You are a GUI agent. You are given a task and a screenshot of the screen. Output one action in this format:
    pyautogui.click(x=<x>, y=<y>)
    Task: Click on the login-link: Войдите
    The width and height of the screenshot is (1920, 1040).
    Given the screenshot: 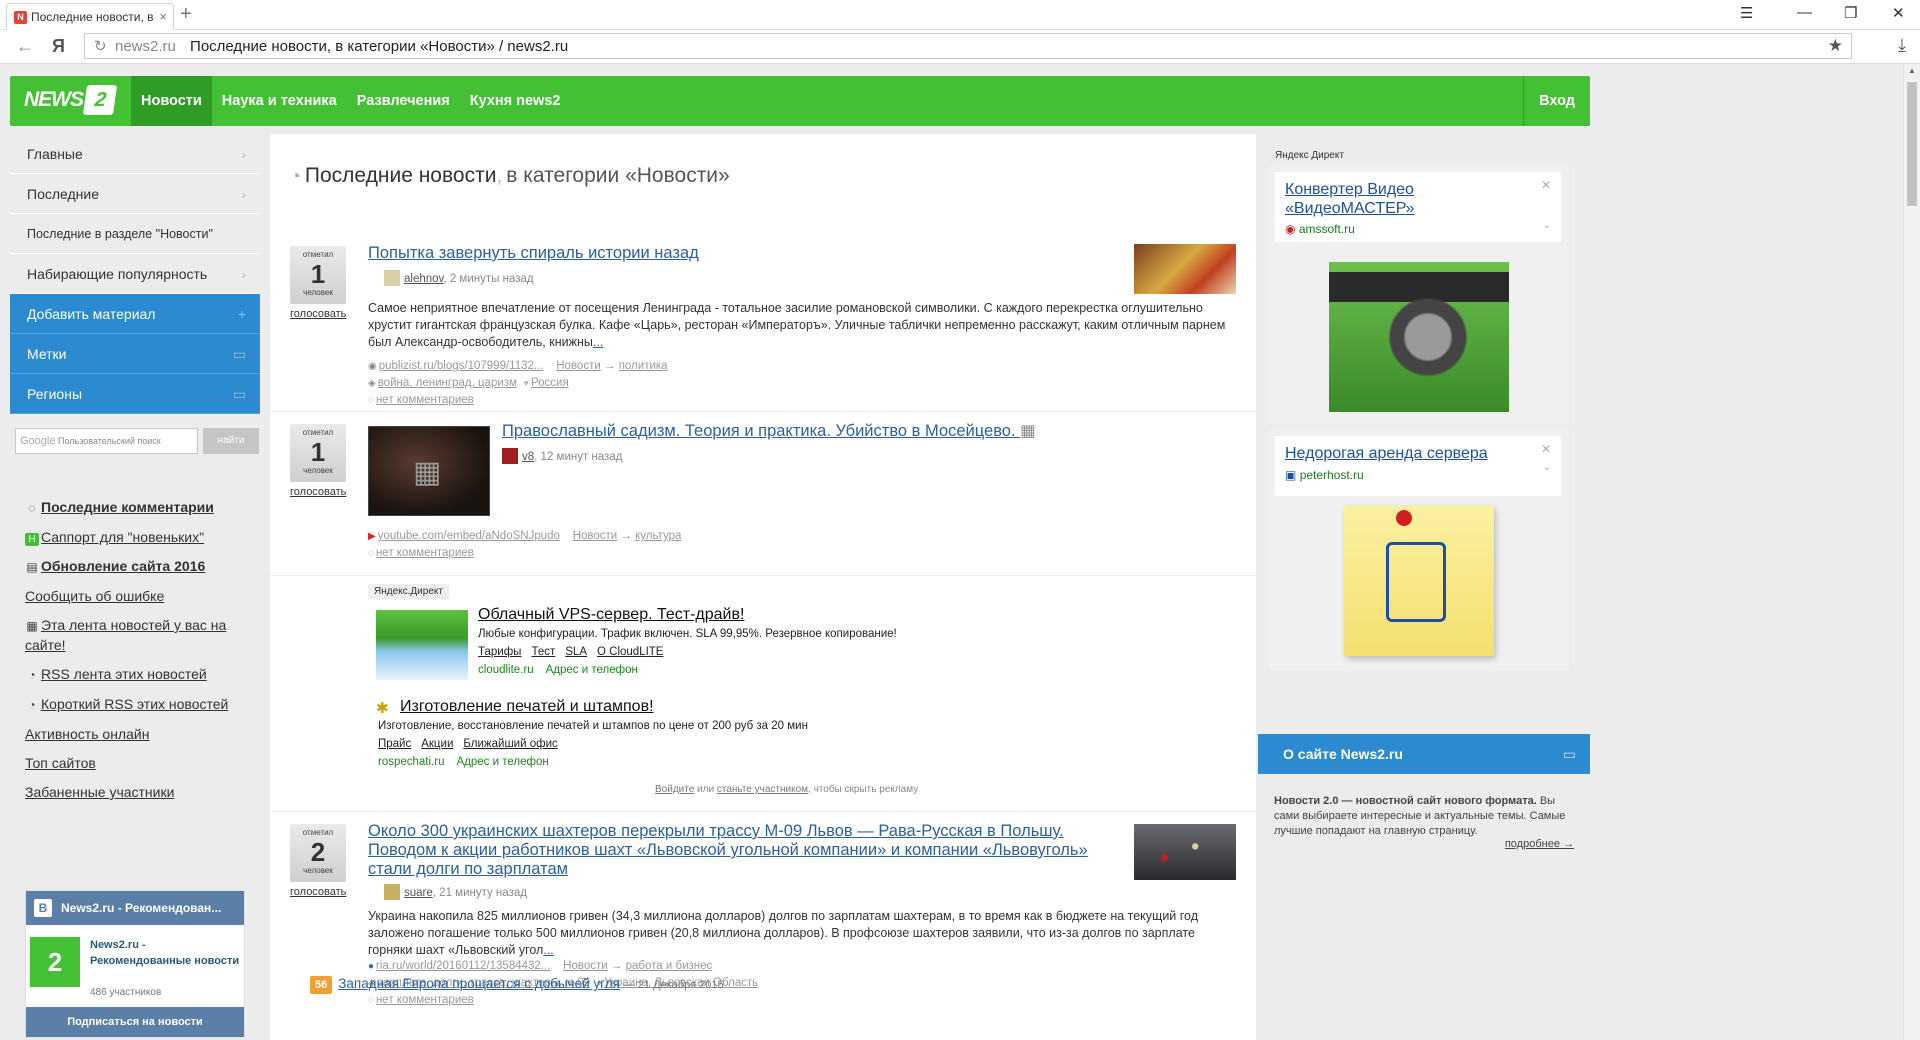 What is the action you would take?
    pyautogui.click(x=674, y=789)
    